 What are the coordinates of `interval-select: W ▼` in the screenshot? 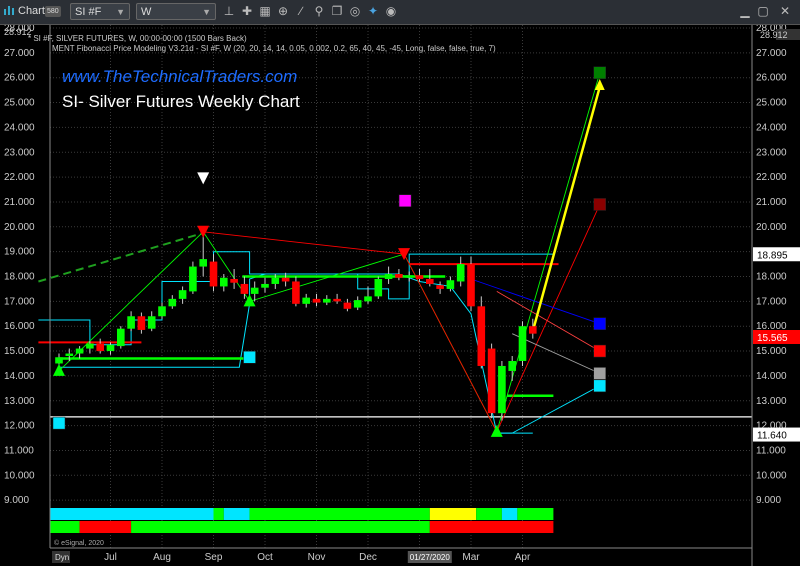 It's located at (176, 11).